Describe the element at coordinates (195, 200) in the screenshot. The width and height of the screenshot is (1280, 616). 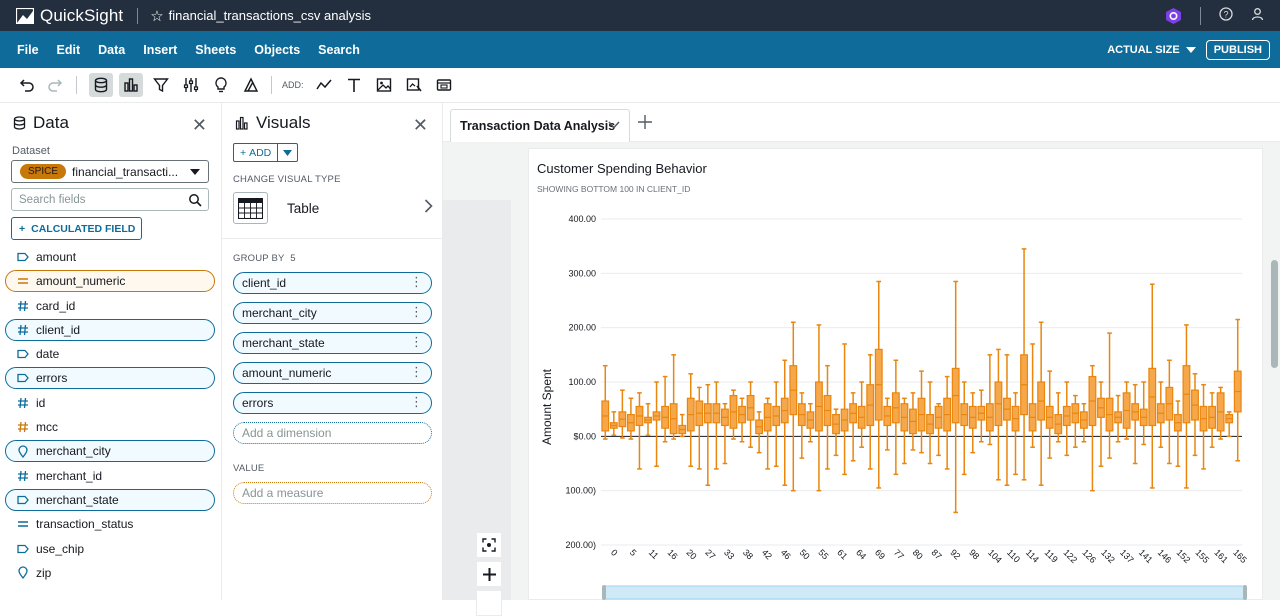
I see `search-icon` at that location.